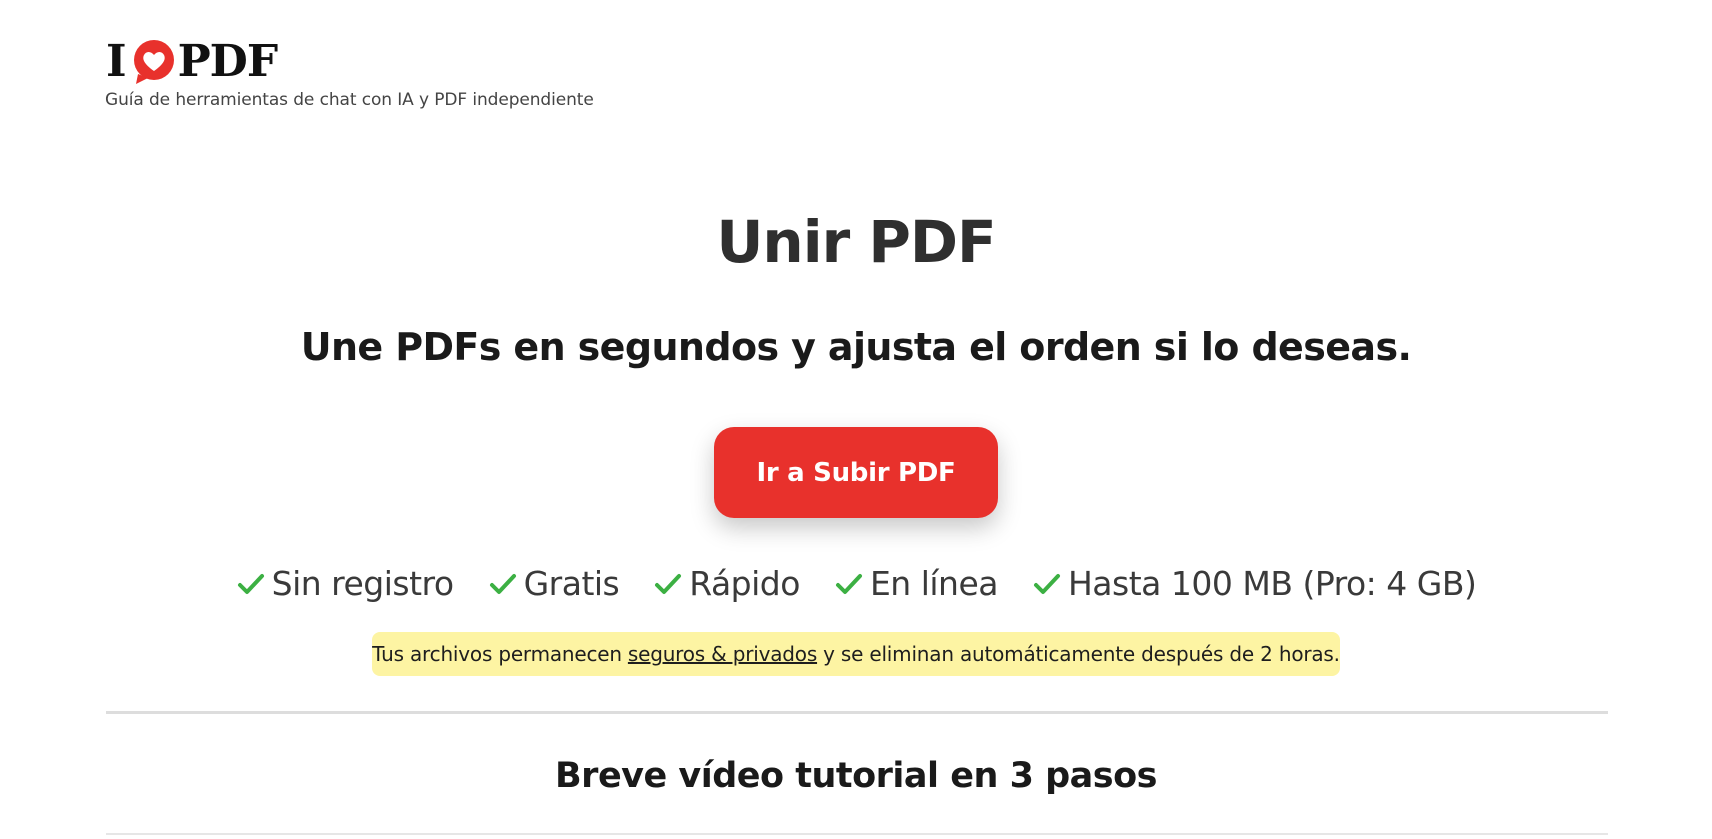  What do you see at coordinates (744, 583) in the screenshot?
I see `feature-label: Rápido` at bounding box center [744, 583].